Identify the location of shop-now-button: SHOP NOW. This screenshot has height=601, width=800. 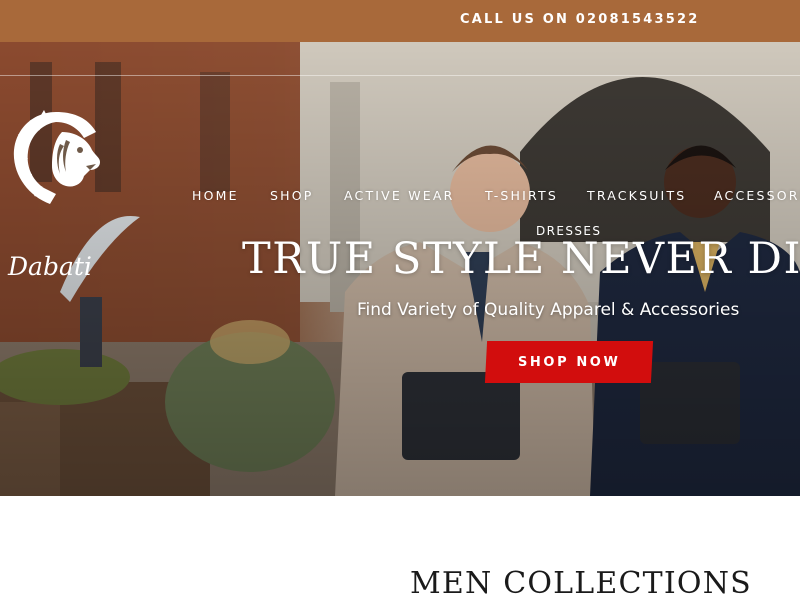
(569, 362).